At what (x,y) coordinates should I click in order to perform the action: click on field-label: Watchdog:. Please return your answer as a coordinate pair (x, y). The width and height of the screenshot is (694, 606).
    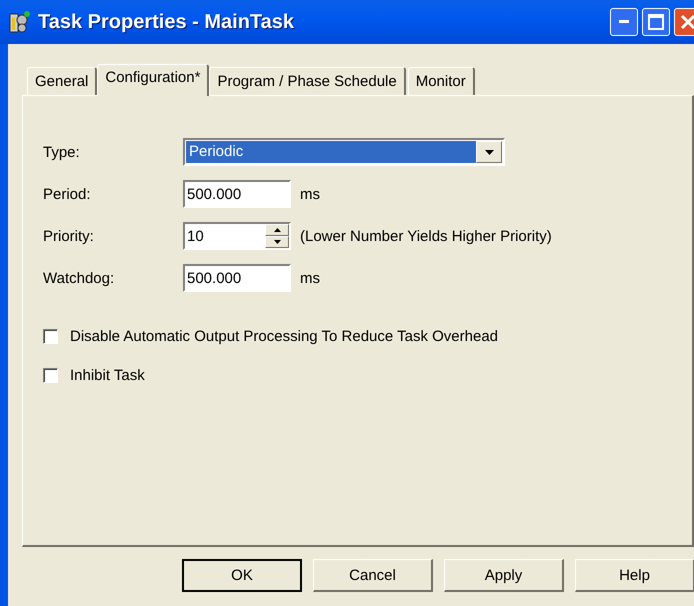
    Looking at the image, I should click on (79, 278).